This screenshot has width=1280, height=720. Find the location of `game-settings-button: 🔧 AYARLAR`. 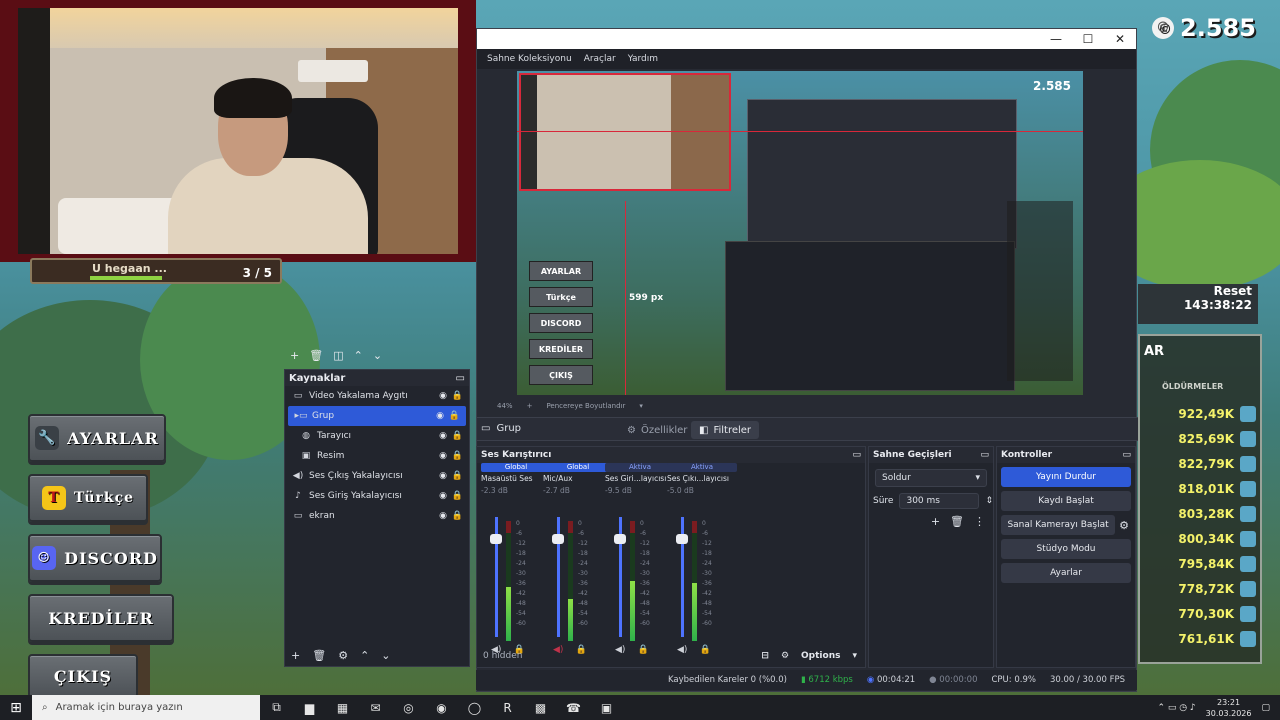

game-settings-button: 🔧 AYARLAR is located at coordinates (97, 438).